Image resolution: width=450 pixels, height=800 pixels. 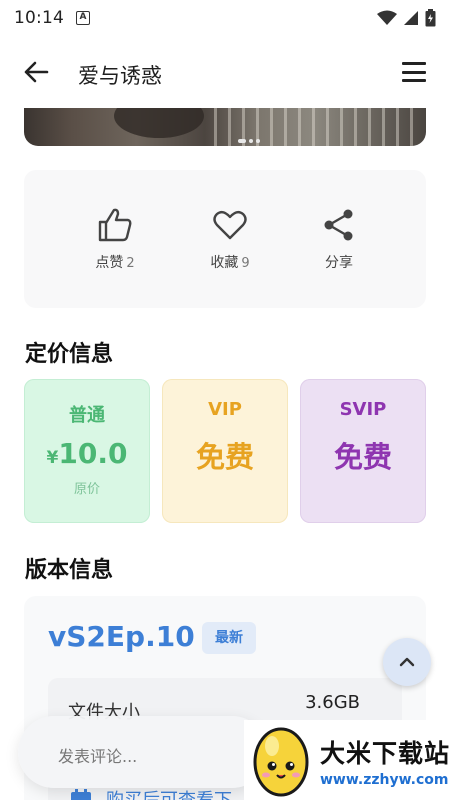 I want to click on price-tier-vip: VIP, so click(x=225, y=409).